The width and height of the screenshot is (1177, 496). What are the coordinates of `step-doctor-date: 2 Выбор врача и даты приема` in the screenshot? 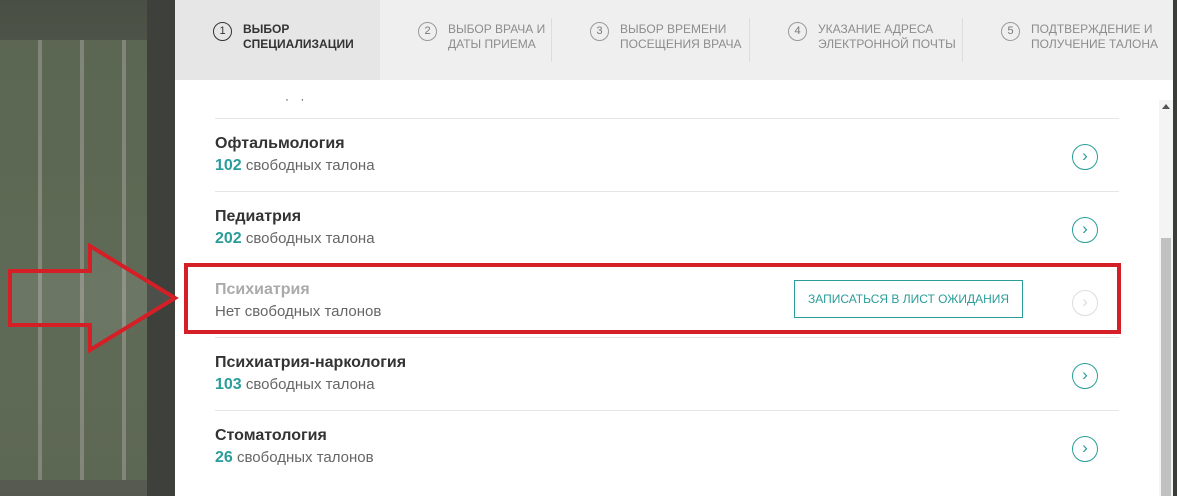 It's located at (466, 40).